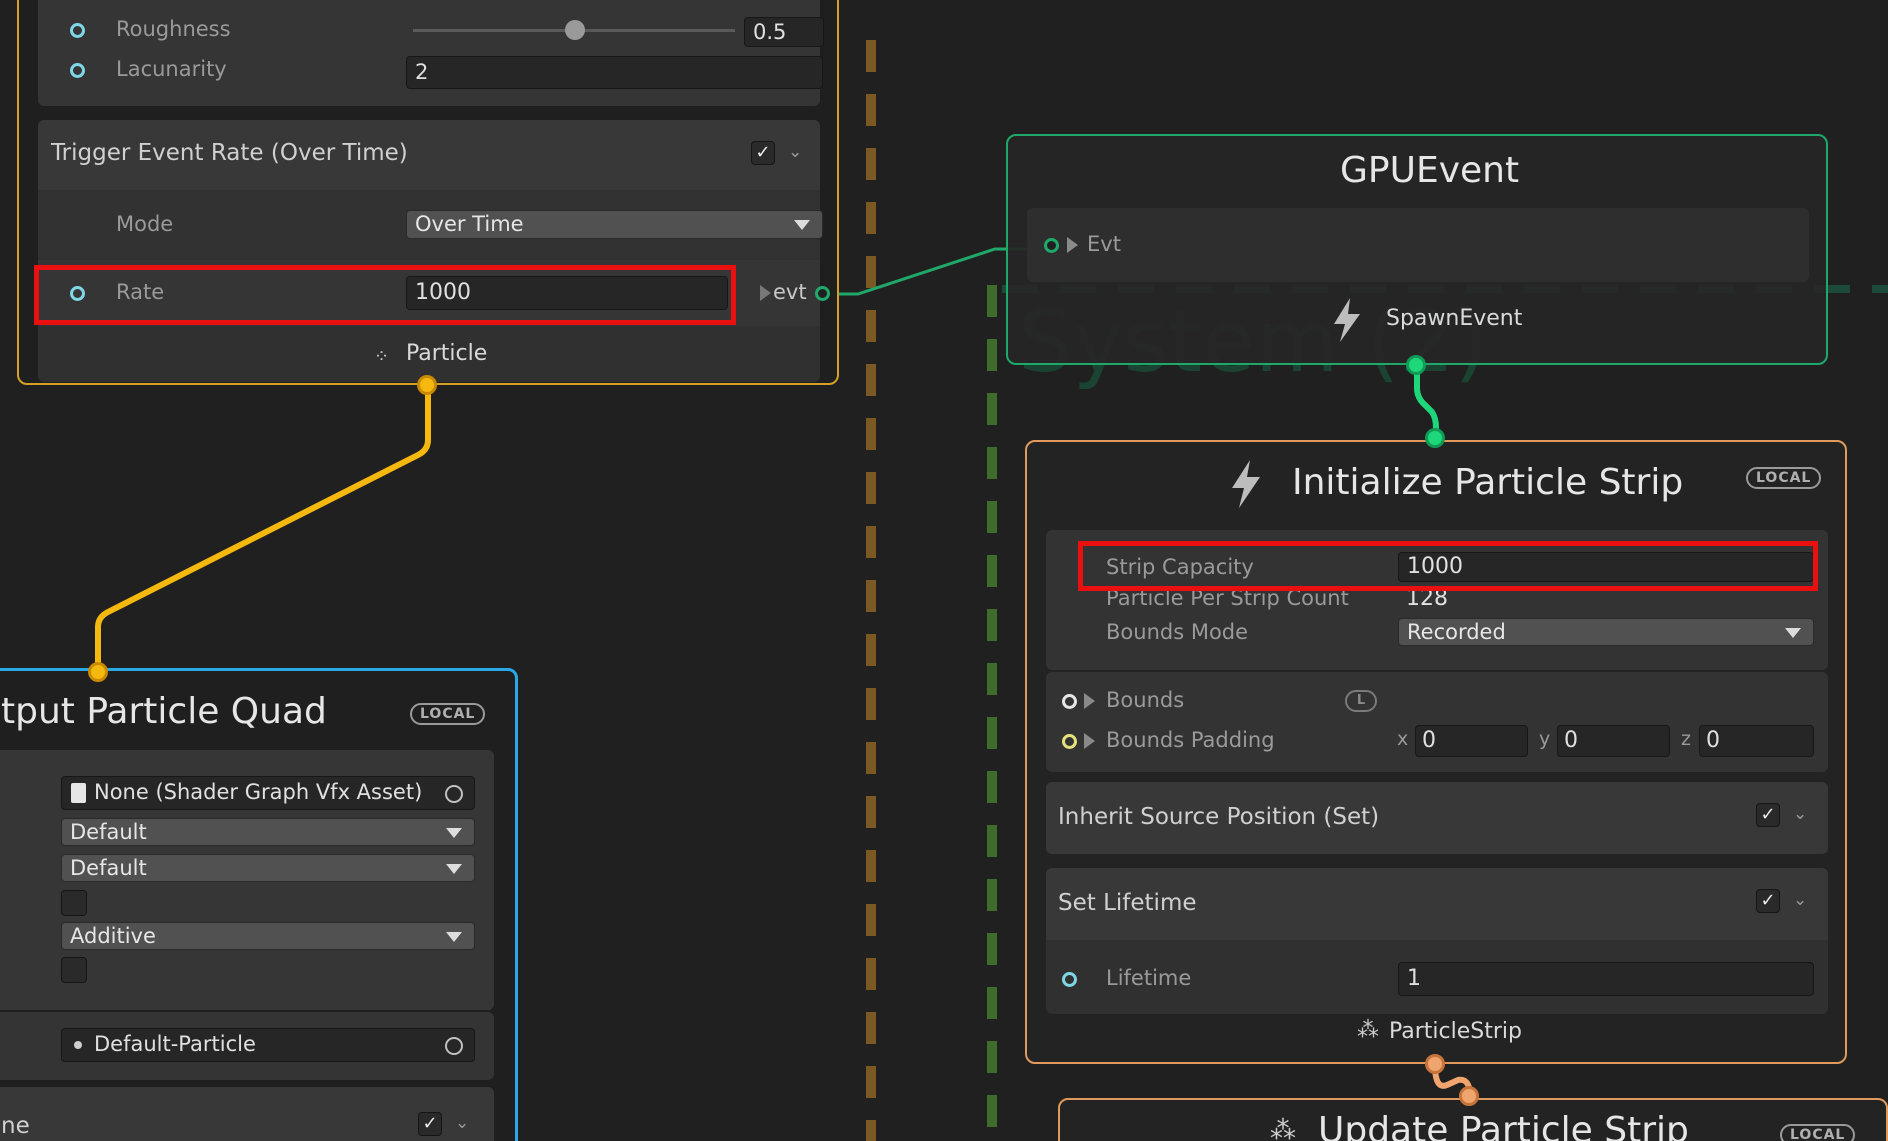  What do you see at coordinates (1089, 741) in the screenshot?
I see `bounds-padding-expand-arrow-icon` at bounding box center [1089, 741].